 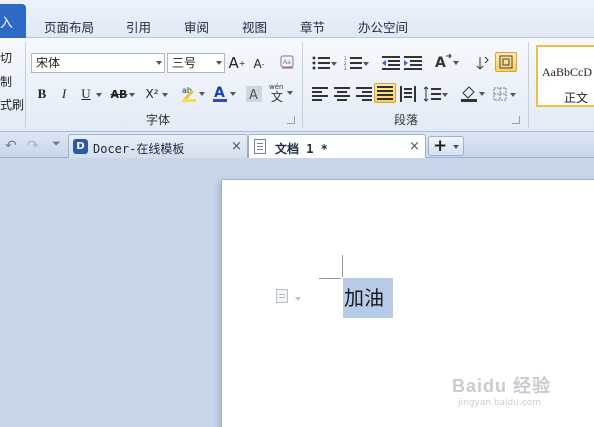 I want to click on watermark-brand: Baidu 经验, so click(x=502, y=386).